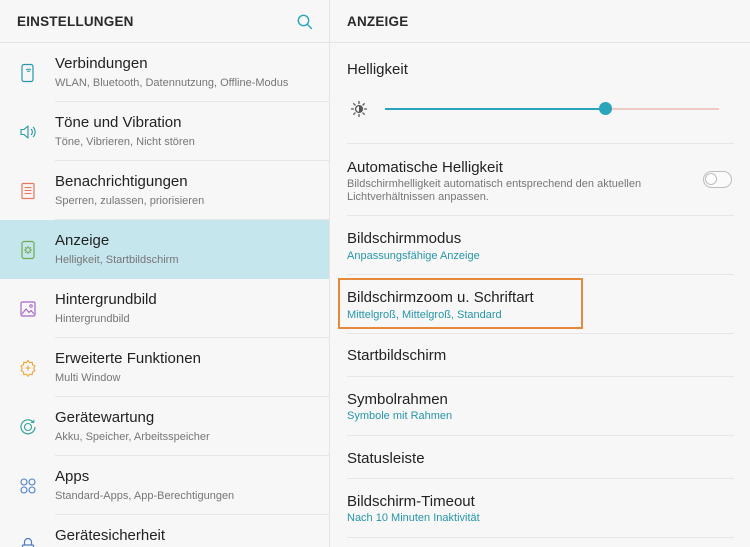 Image resolution: width=750 pixels, height=547 pixels. Describe the element at coordinates (75, 21) in the screenshot. I see `sidebar-title: EINSTELLUNGEN` at that location.